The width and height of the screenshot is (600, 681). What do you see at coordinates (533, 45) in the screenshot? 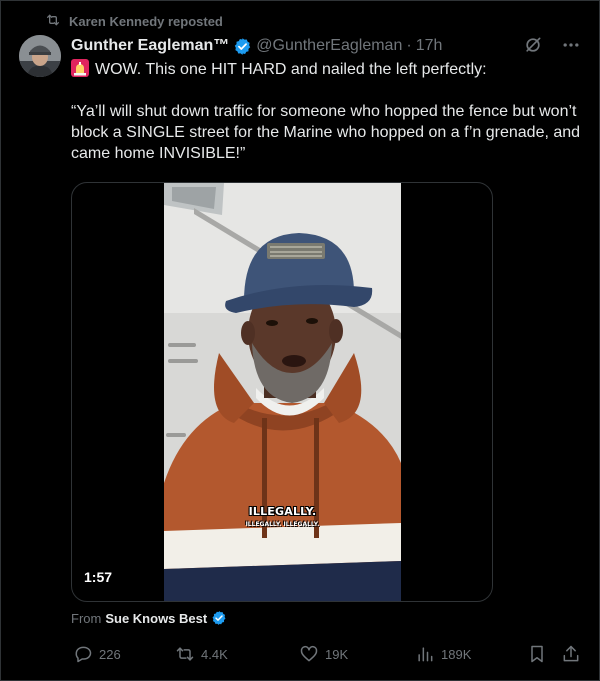
I see `grok-icon` at bounding box center [533, 45].